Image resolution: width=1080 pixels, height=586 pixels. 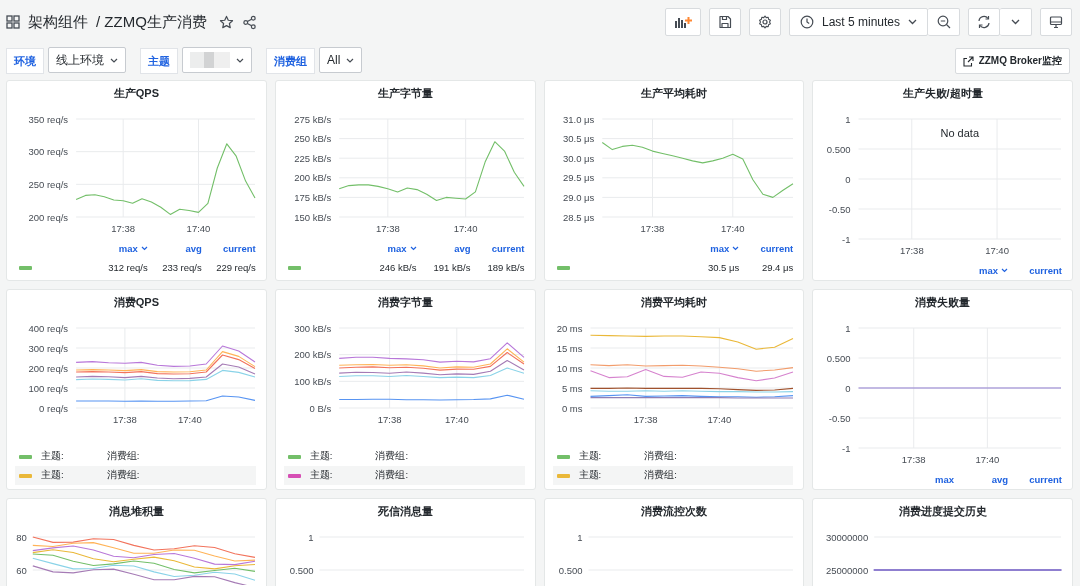 I want to click on refresh-button, so click(x=984, y=22).